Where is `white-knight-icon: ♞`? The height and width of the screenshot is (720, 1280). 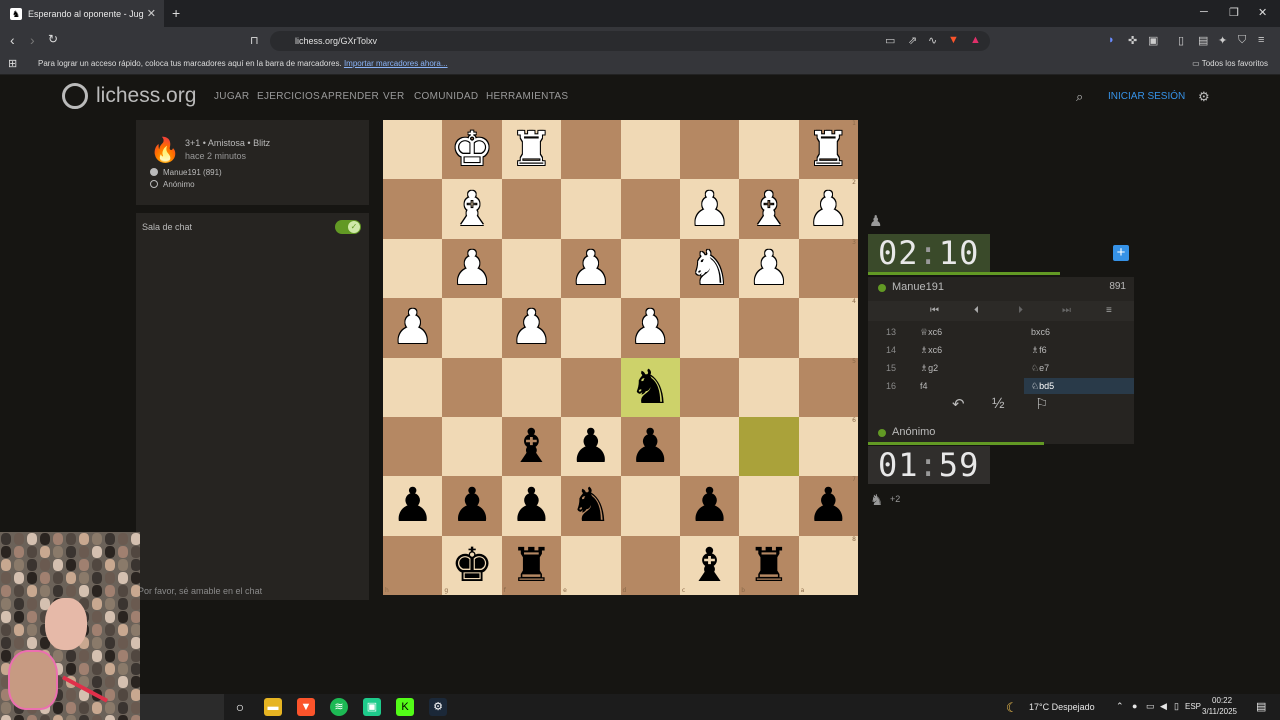 white-knight-icon: ♞ is located at coordinates (709, 268).